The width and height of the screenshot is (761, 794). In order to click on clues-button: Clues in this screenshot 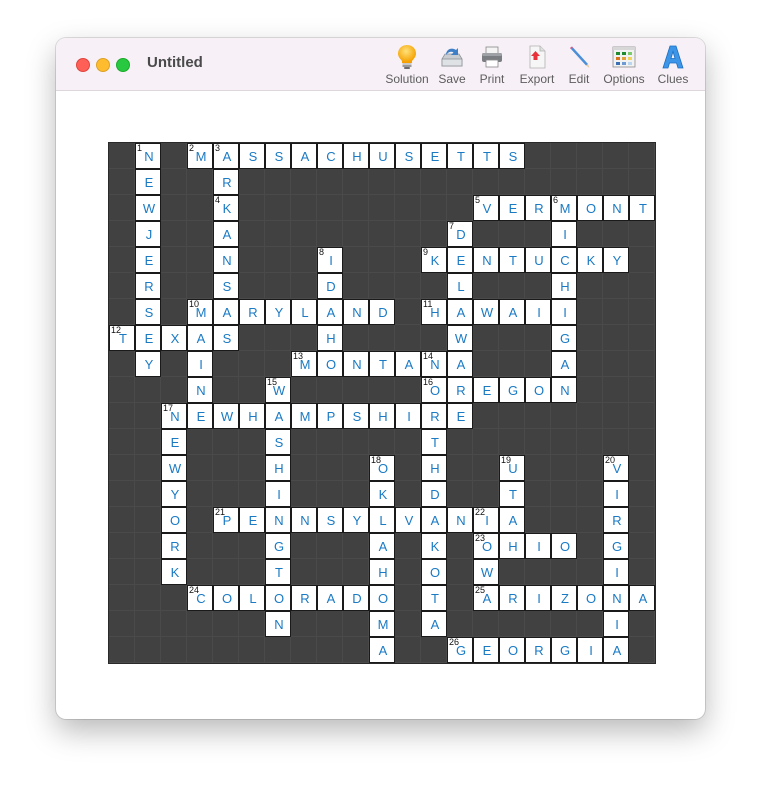, I will do `click(673, 66)`.